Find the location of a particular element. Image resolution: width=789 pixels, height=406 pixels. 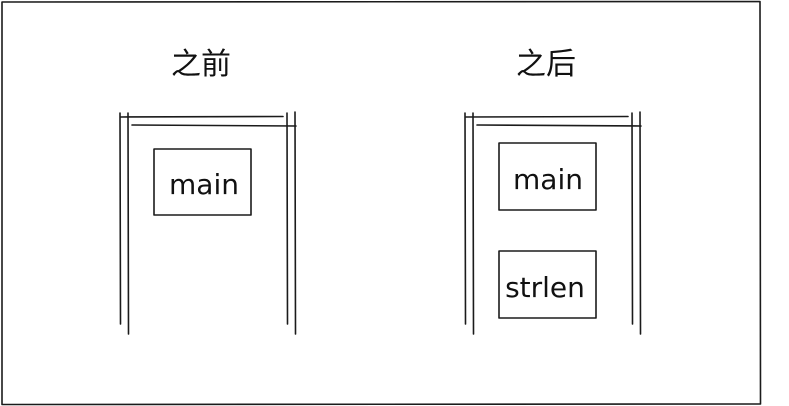

before-stack is located at coordinates (208, 223).